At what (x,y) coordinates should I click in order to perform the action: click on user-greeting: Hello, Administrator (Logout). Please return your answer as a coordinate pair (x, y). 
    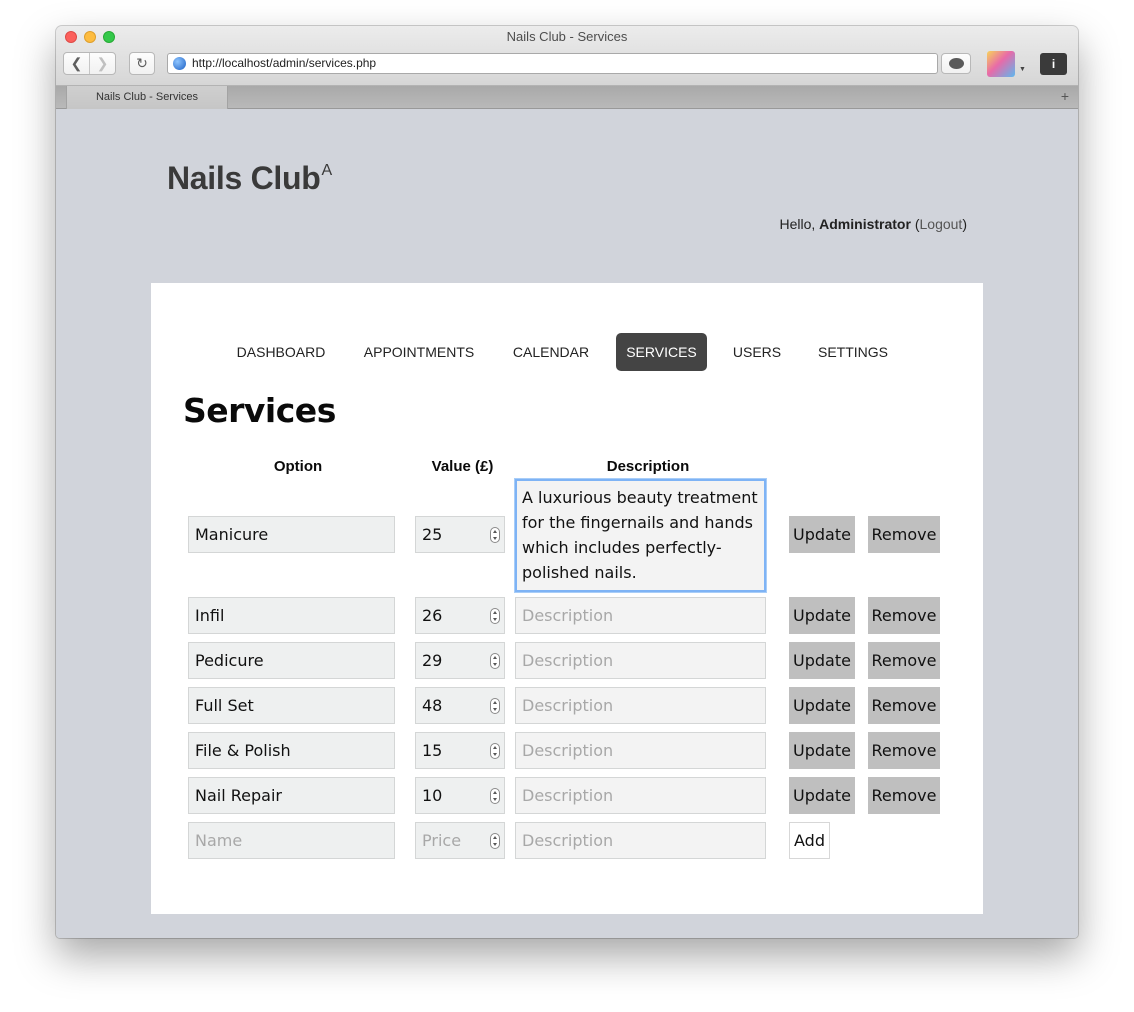
    Looking at the image, I should click on (873, 224).